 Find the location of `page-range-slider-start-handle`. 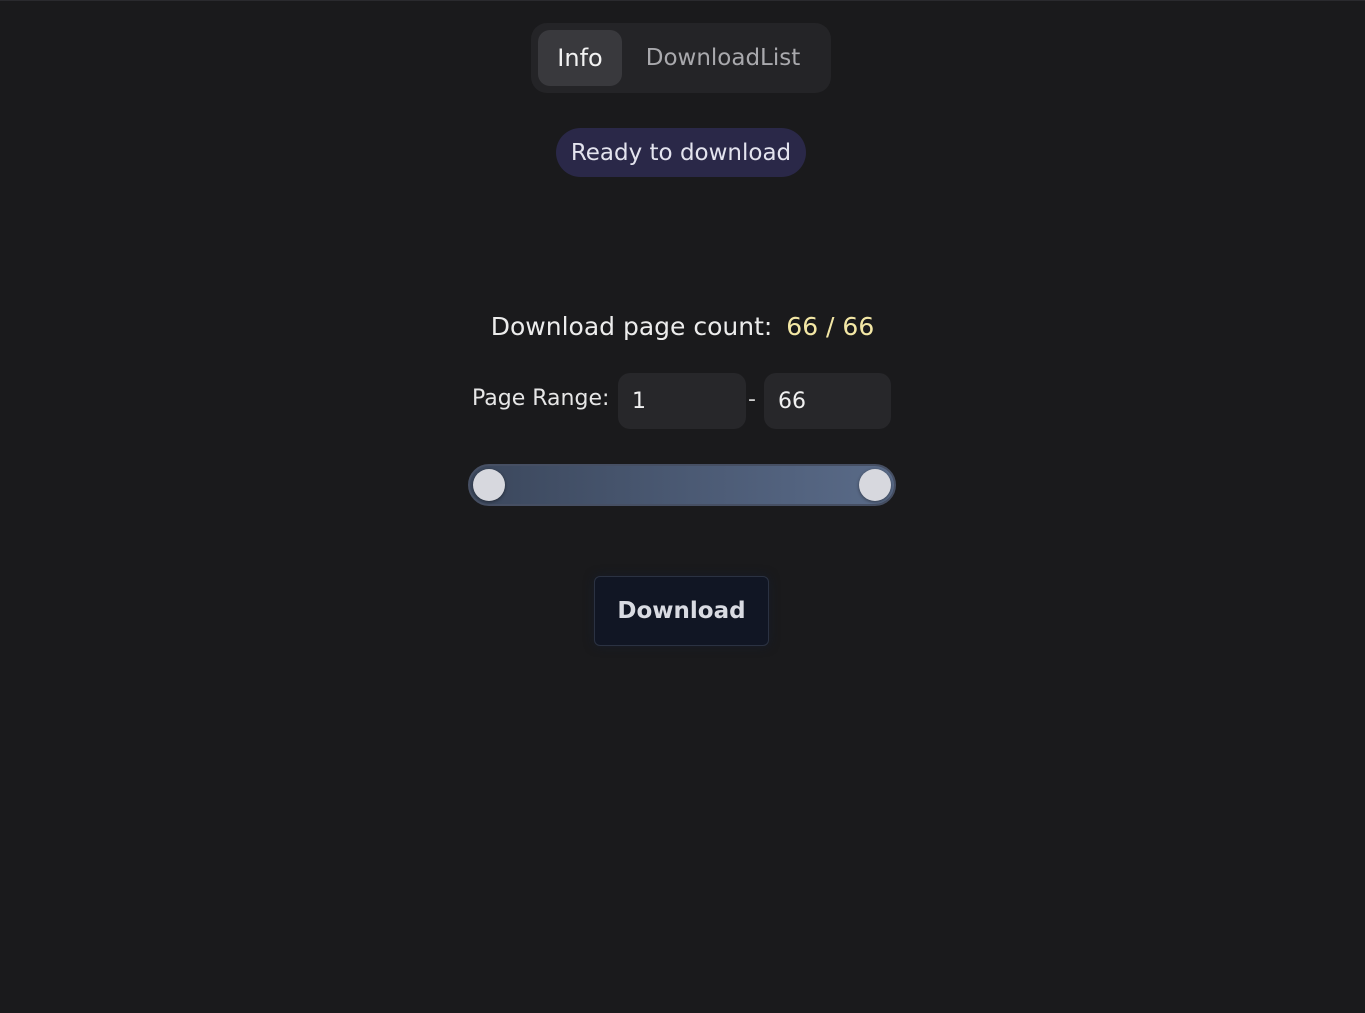

page-range-slider-start-handle is located at coordinates (489, 485).